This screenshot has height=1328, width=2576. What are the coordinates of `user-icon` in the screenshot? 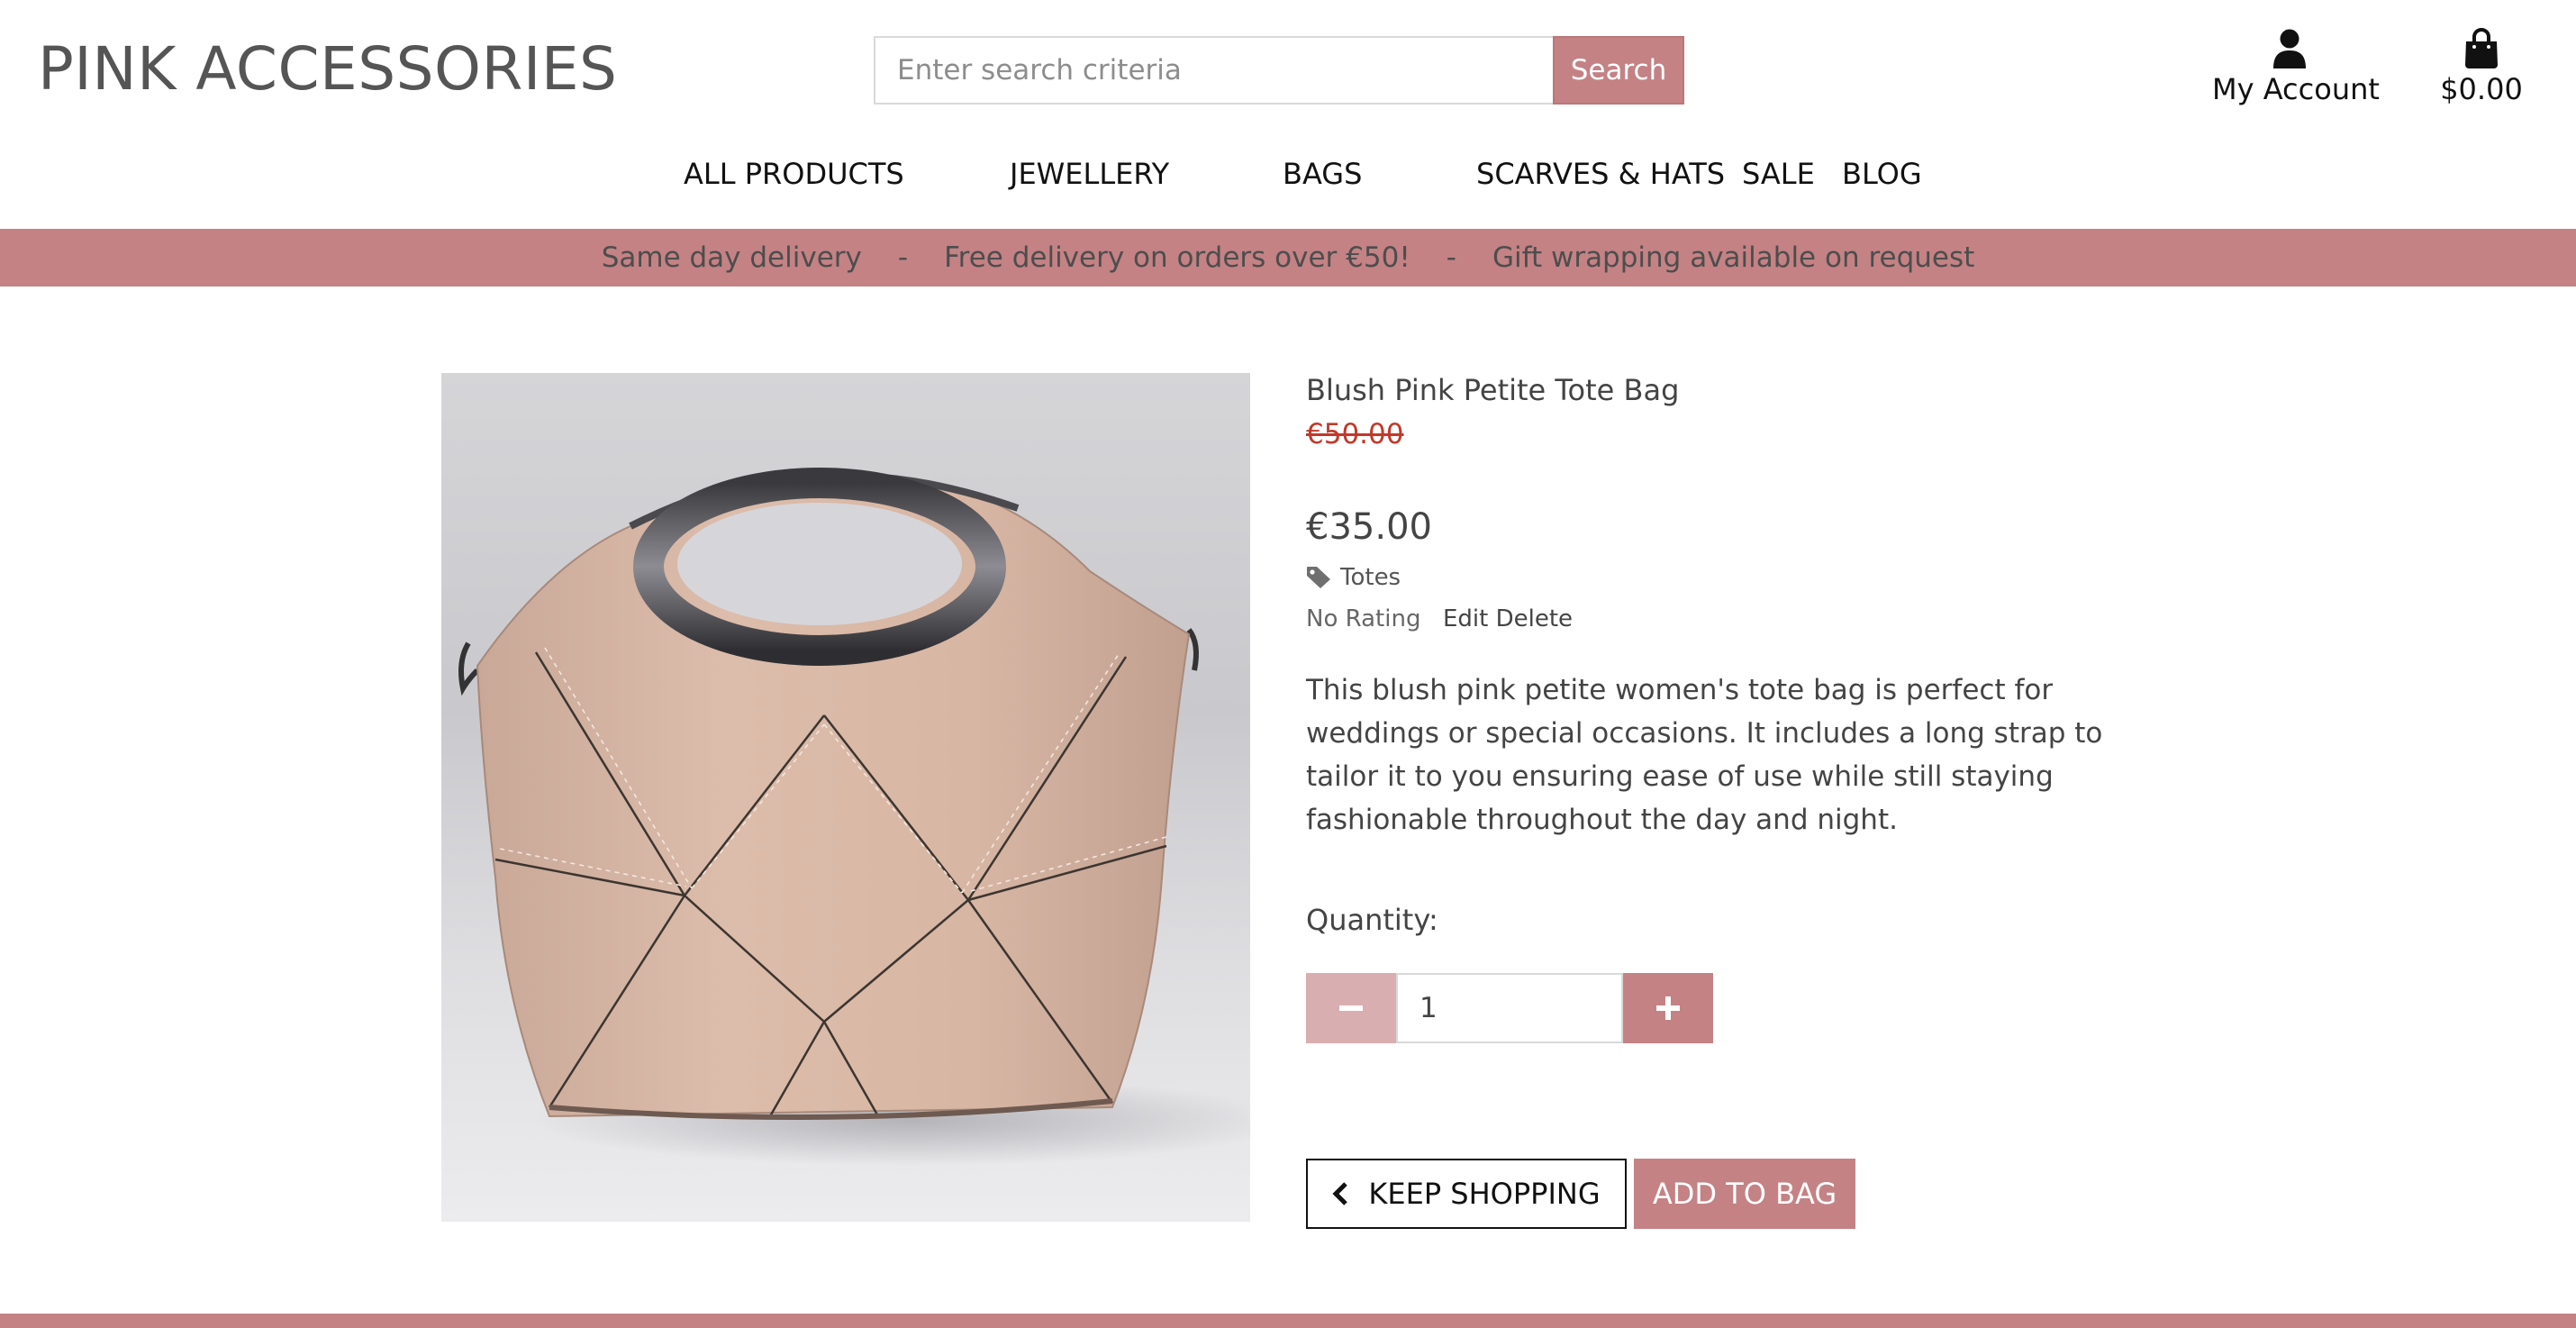 It's located at (2289, 48).